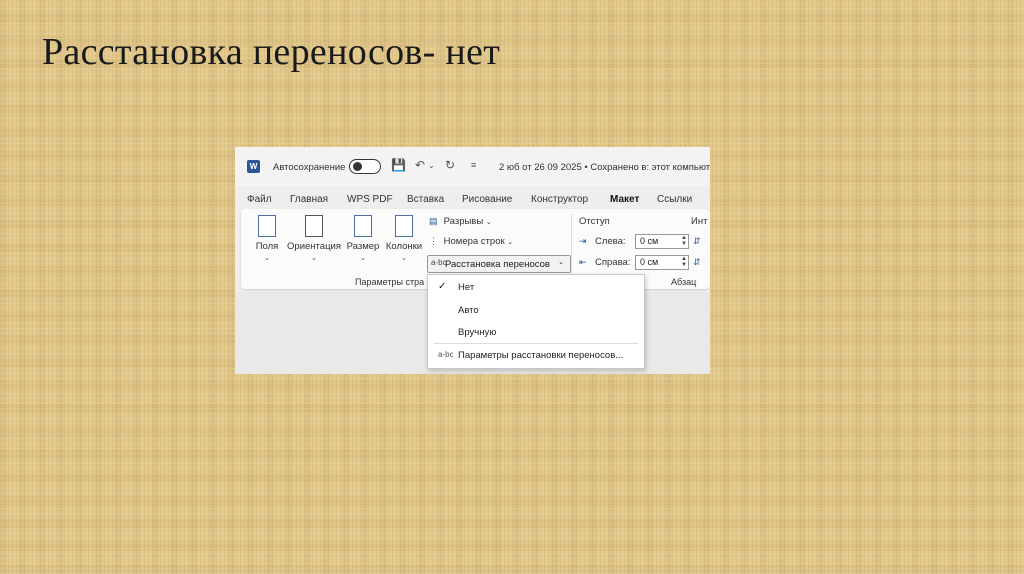 The height and width of the screenshot is (574, 1024). What do you see at coordinates (357, 166) in the screenshot?
I see `toggle-knob` at bounding box center [357, 166].